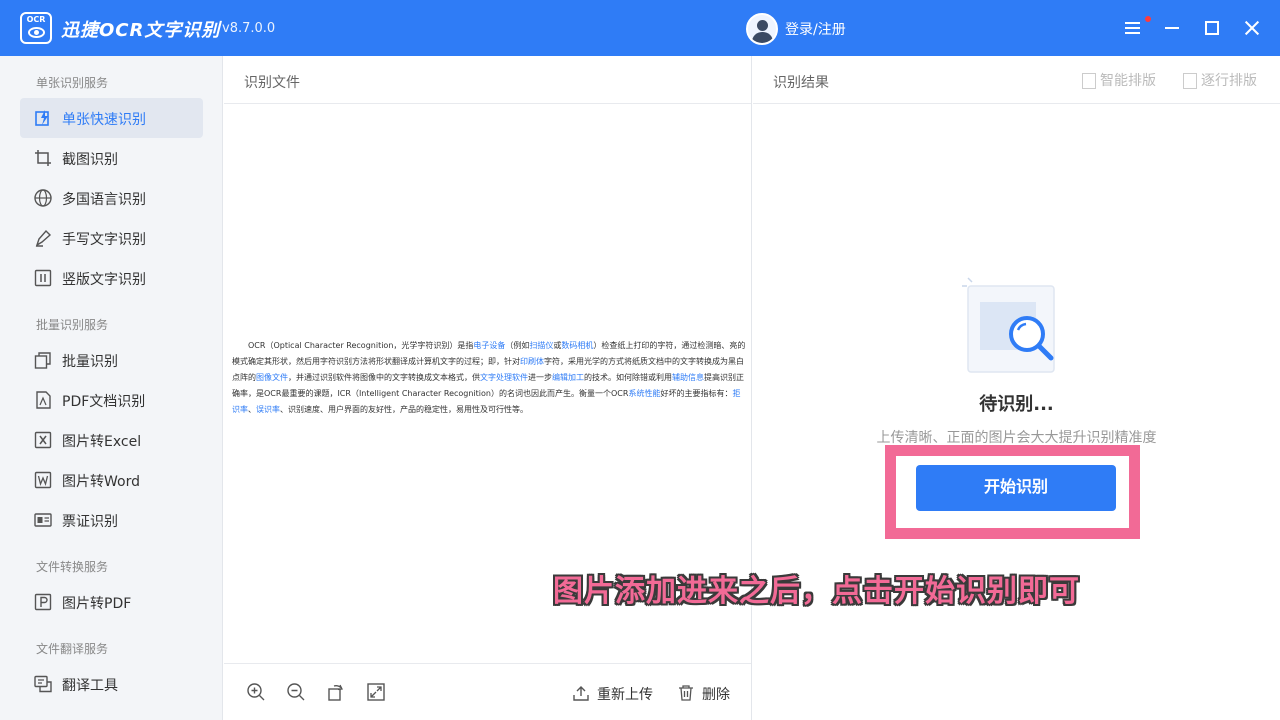  I want to click on result-panel-header: 识别结果 智能排版 逐行排版, so click(1016, 80).